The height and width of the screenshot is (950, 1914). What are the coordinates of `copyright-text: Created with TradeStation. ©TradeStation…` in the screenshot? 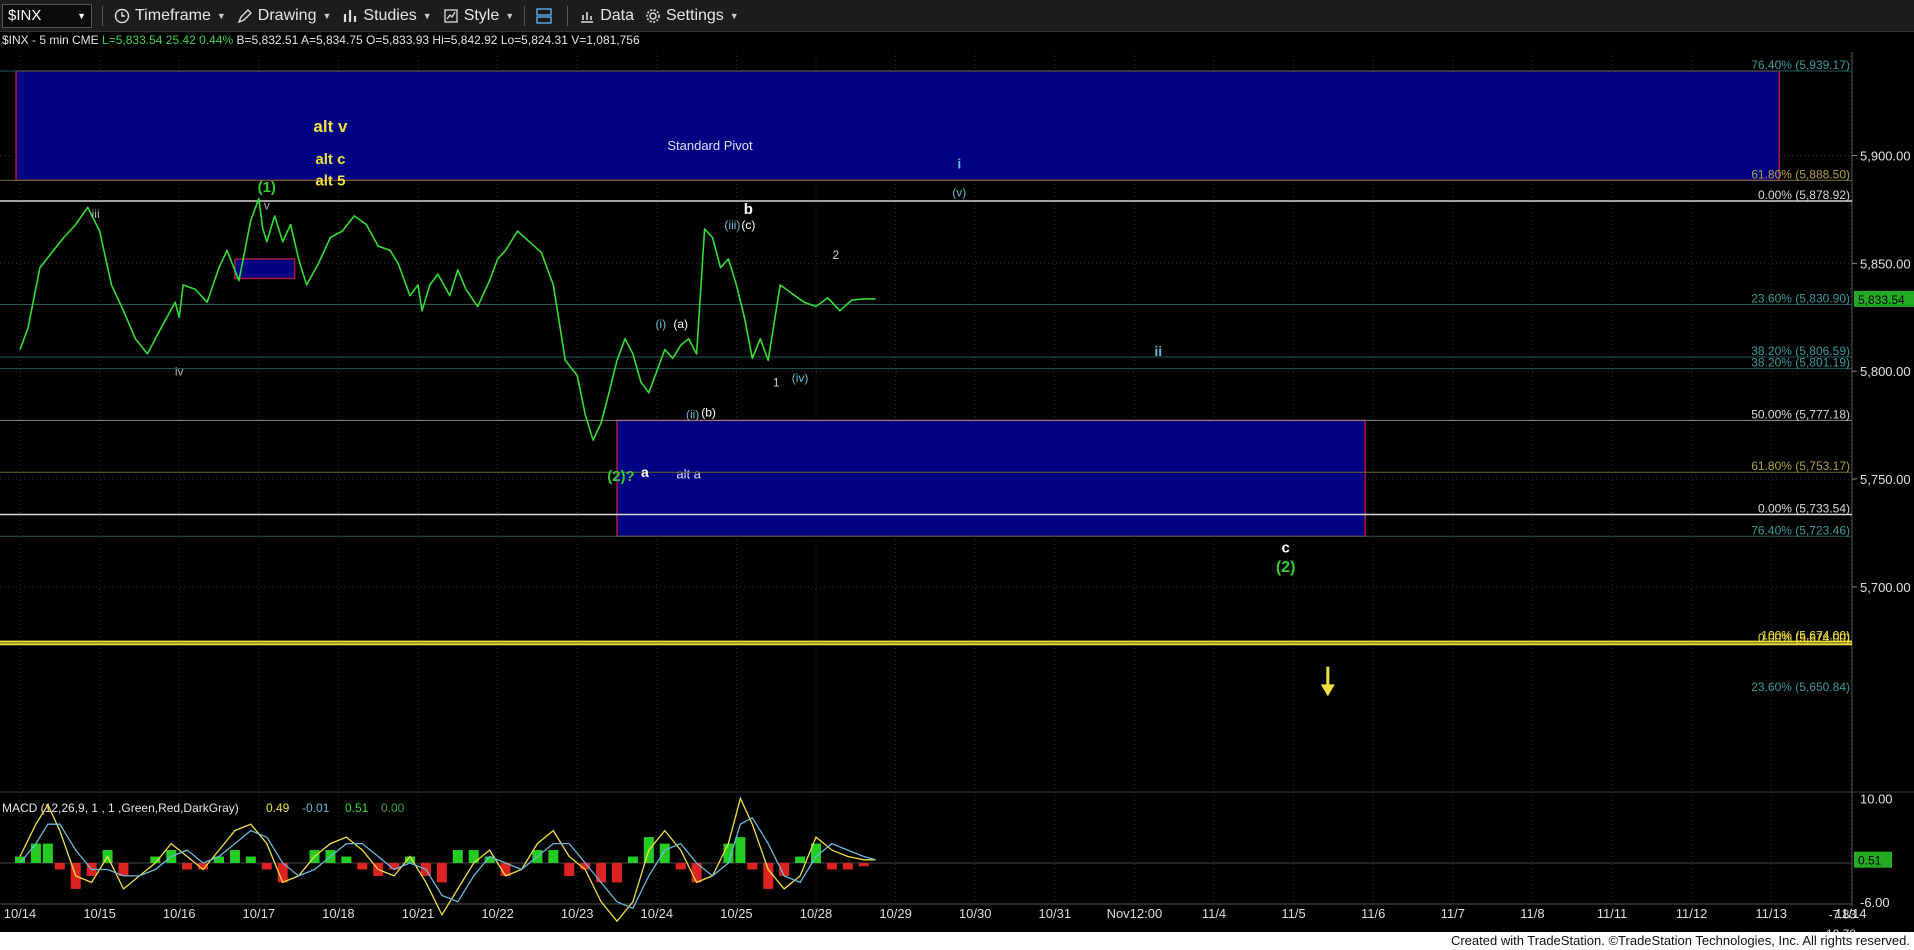 It's located at (1680, 940).